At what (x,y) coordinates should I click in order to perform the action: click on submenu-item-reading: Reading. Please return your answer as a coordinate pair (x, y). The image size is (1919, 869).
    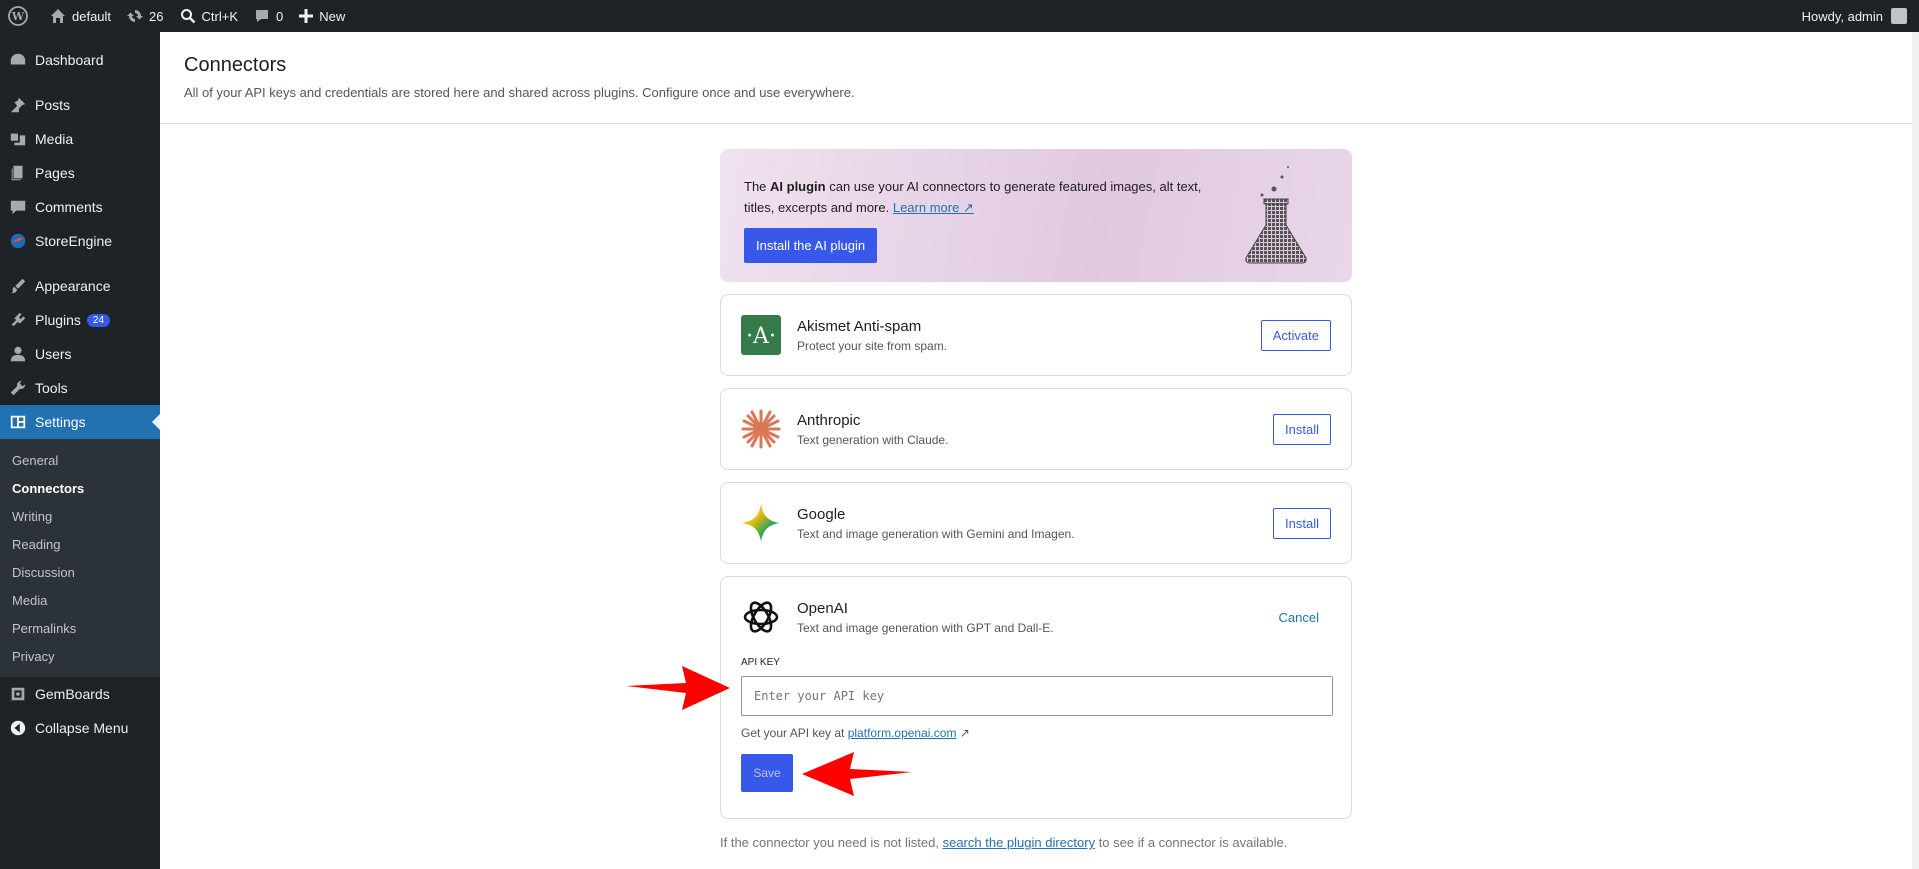
    Looking at the image, I should click on (80, 544).